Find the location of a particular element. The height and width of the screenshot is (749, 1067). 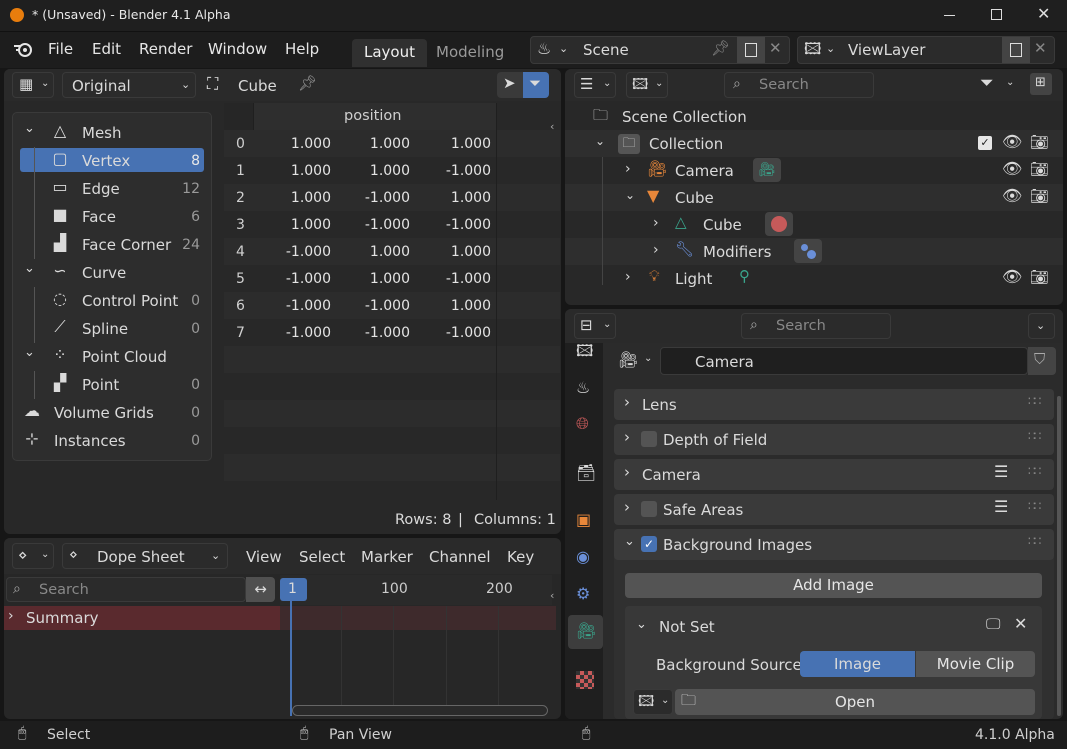

domain-item-control-point: ◌ Control Point 0 is located at coordinates (112, 301).